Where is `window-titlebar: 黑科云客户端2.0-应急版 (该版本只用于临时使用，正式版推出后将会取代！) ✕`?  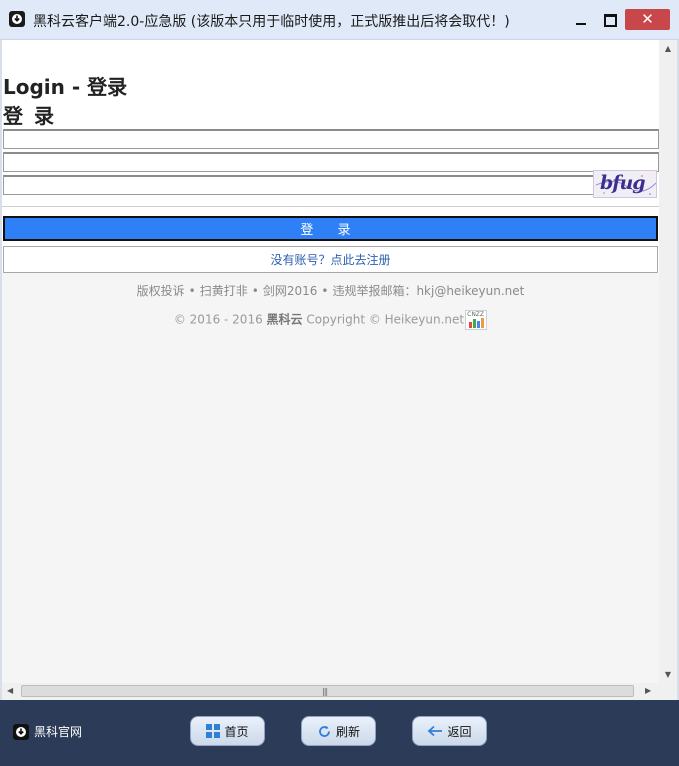
window-titlebar: 黑科云客户端2.0-应急版 (该版本只用于临时使用，正式版推出后将会取代！) ✕ is located at coordinates (339, 20).